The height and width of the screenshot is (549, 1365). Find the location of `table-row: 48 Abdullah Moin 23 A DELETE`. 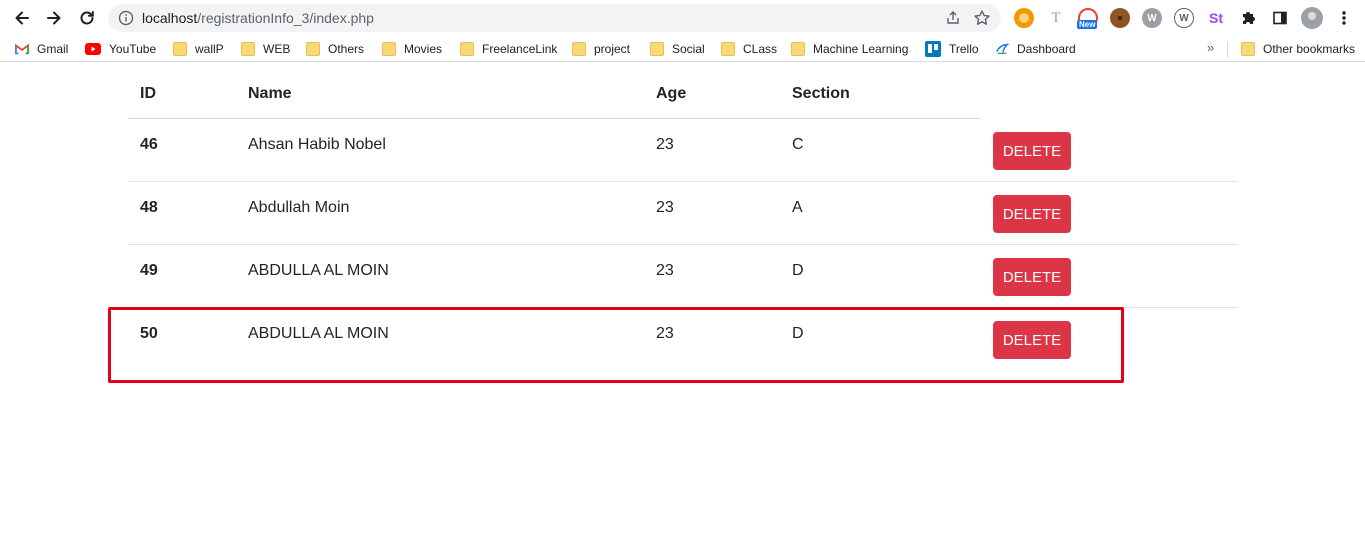

table-row: 48 Abdullah Moin 23 A DELETE is located at coordinates (683, 213).